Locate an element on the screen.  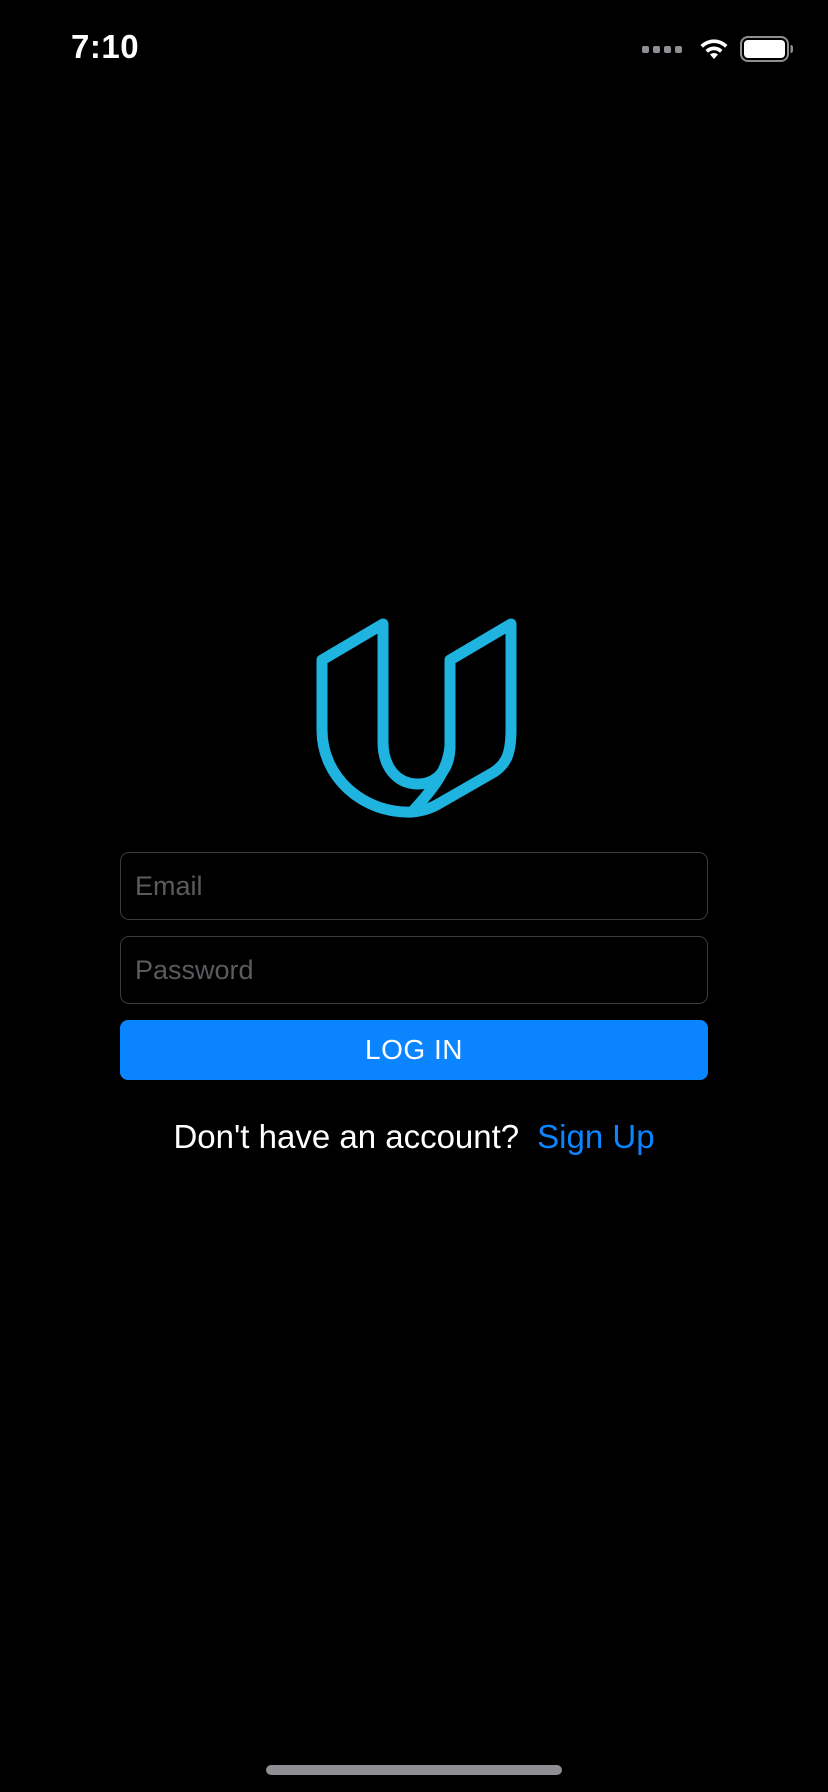
login-button: LOG IN is located at coordinates (414, 1050).